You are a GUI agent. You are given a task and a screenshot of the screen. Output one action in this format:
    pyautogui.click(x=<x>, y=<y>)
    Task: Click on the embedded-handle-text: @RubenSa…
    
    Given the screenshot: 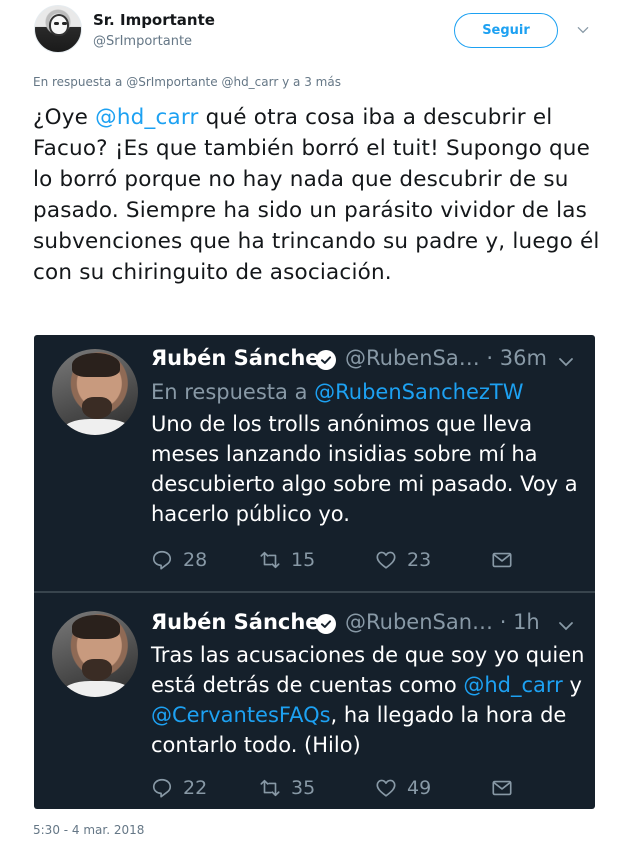 What is the action you would take?
    pyautogui.click(x=412, y=358)
    